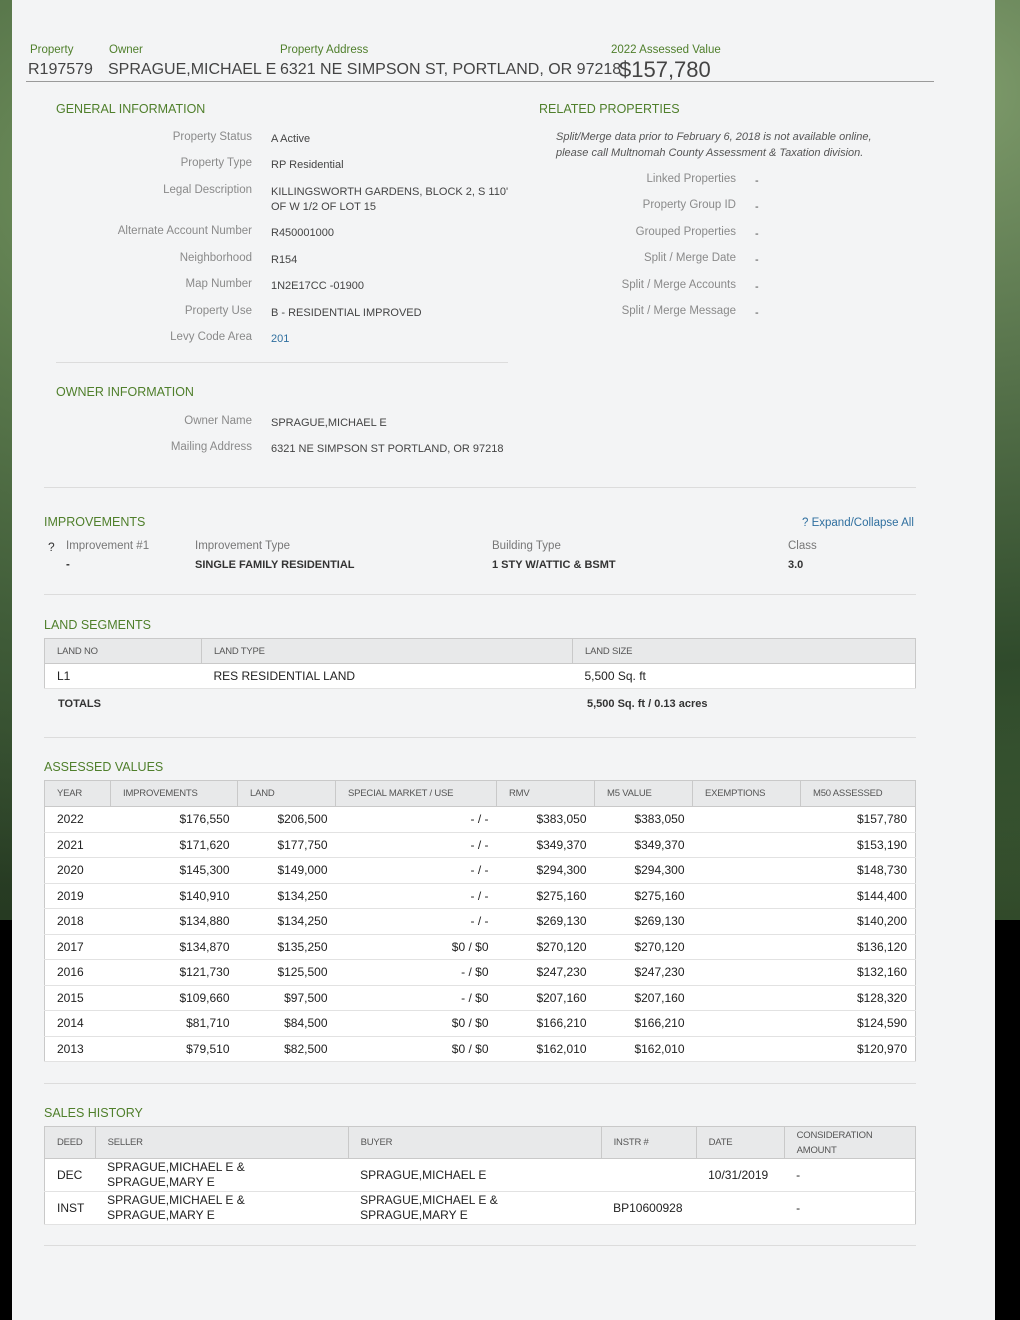 This screenshot has height=1320, width=1020. What do you see at coordinates (665, 69) in the screenshot?
I see `assessed-value-amount: $157,780` at bounding box center [665, 69].